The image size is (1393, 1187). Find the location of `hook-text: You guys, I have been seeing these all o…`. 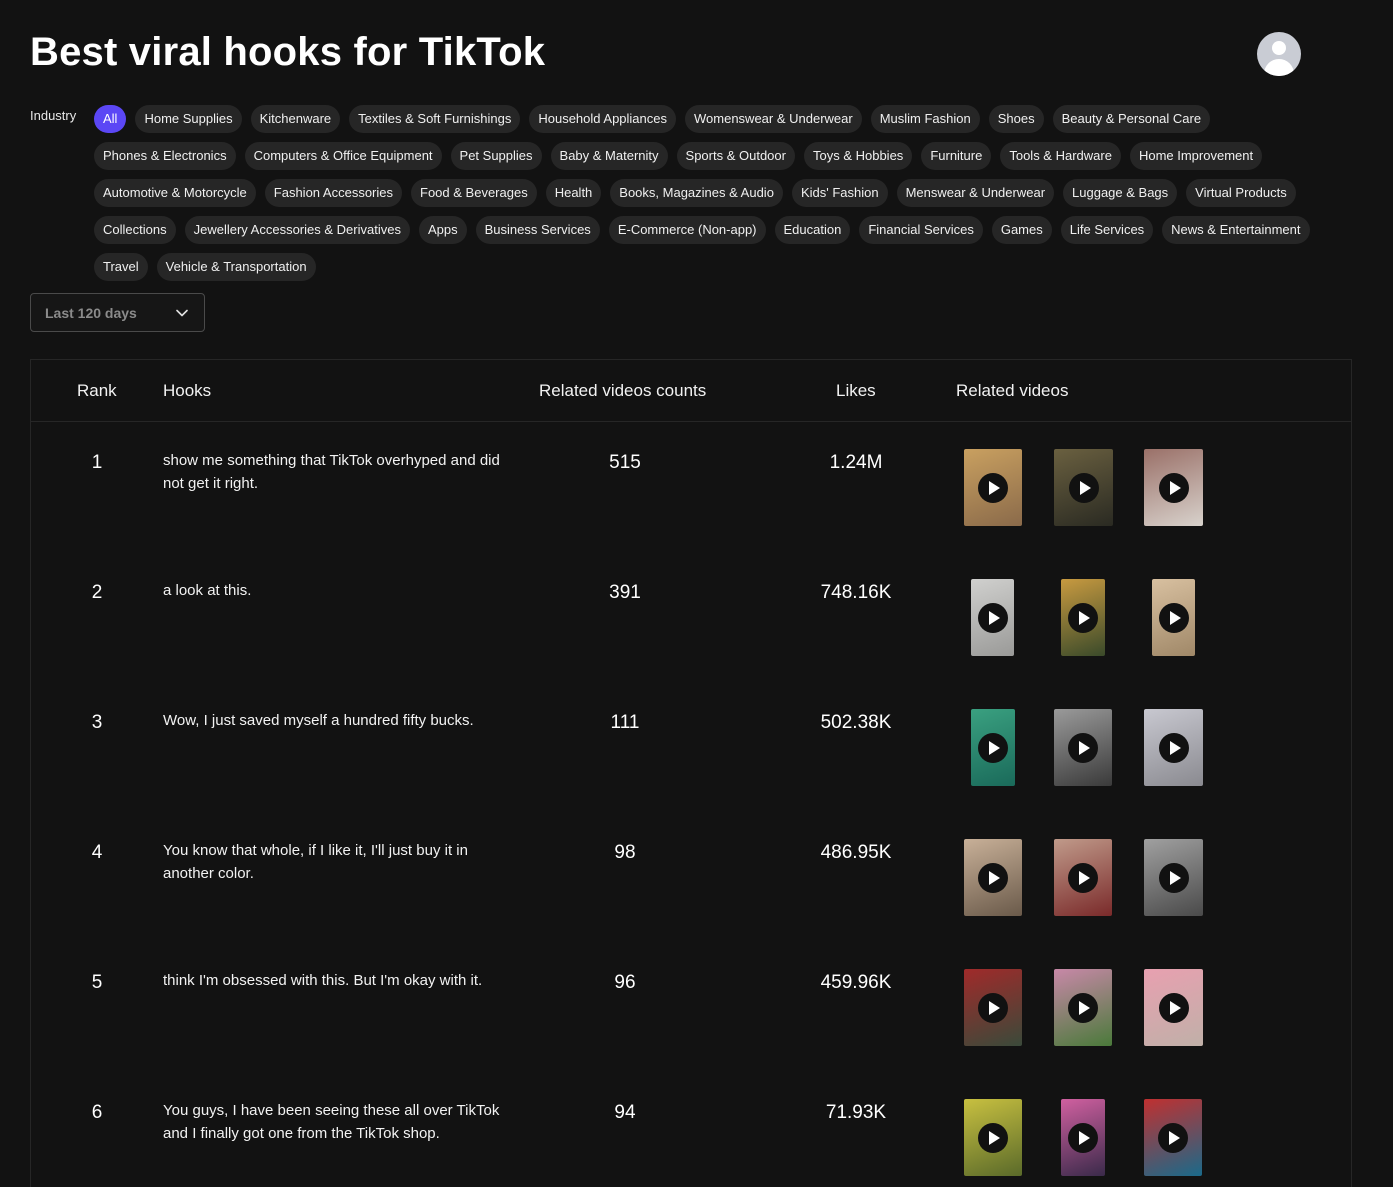

hook-text: You guys, I have been seeing these all o… is located at coordinates (331, 1122).